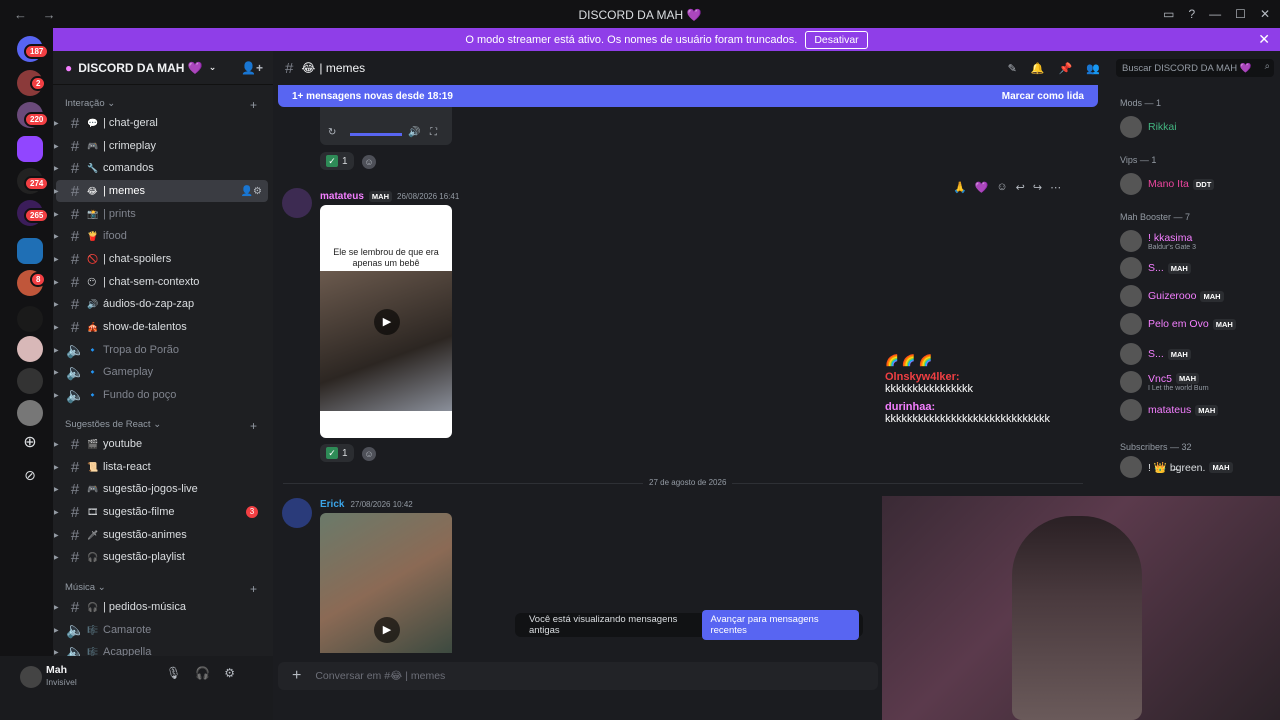  What do you see at coordinates (161, 146) in the screenshot?
I see `channel-item: ▶ # 🎮 | crimeplay` at bounding box center [161, 146].